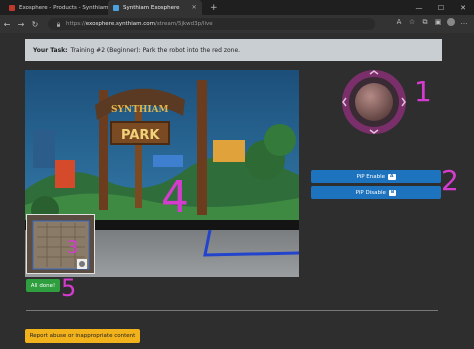  What do you see at coordinates (7, 24) in the screenshot?
I see `back-icon: ←` at bounding box center [7, 24].